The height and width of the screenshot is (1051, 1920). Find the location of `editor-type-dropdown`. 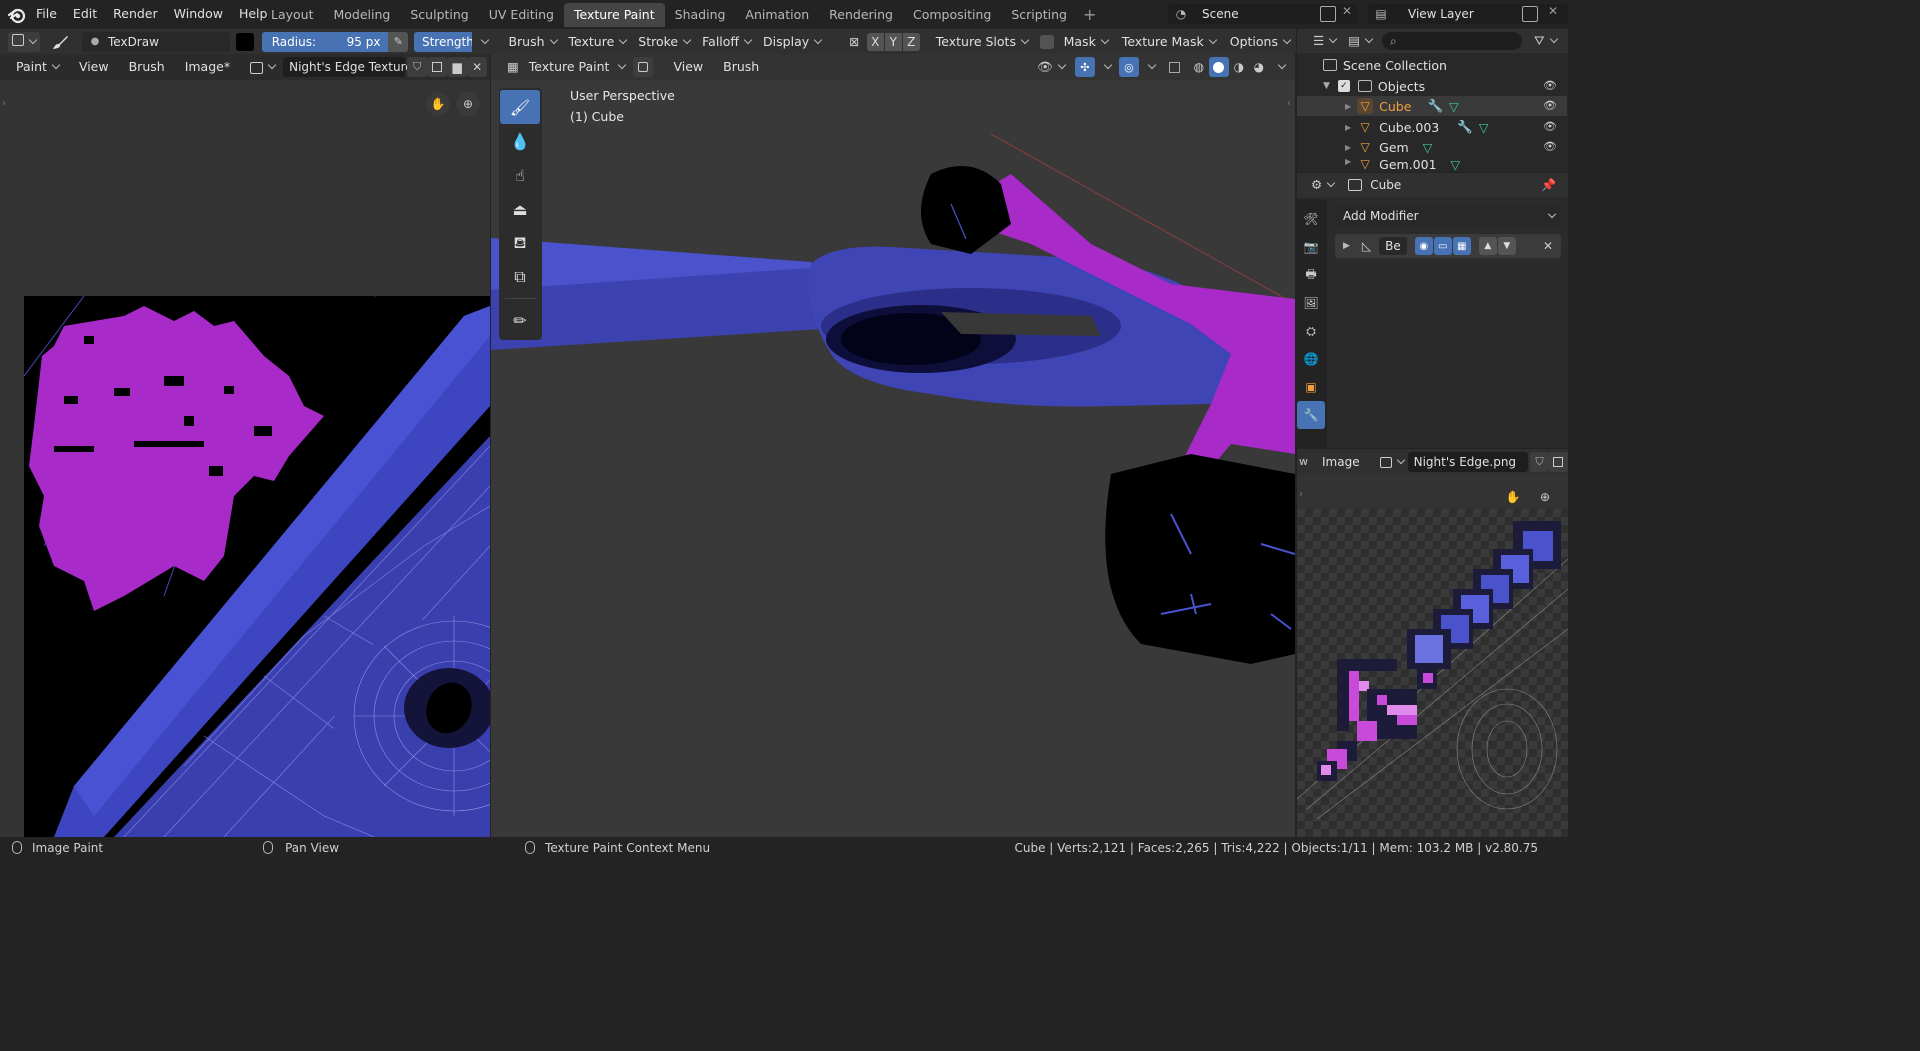

editor-type-dropdown is located at coordinates (24, 41).